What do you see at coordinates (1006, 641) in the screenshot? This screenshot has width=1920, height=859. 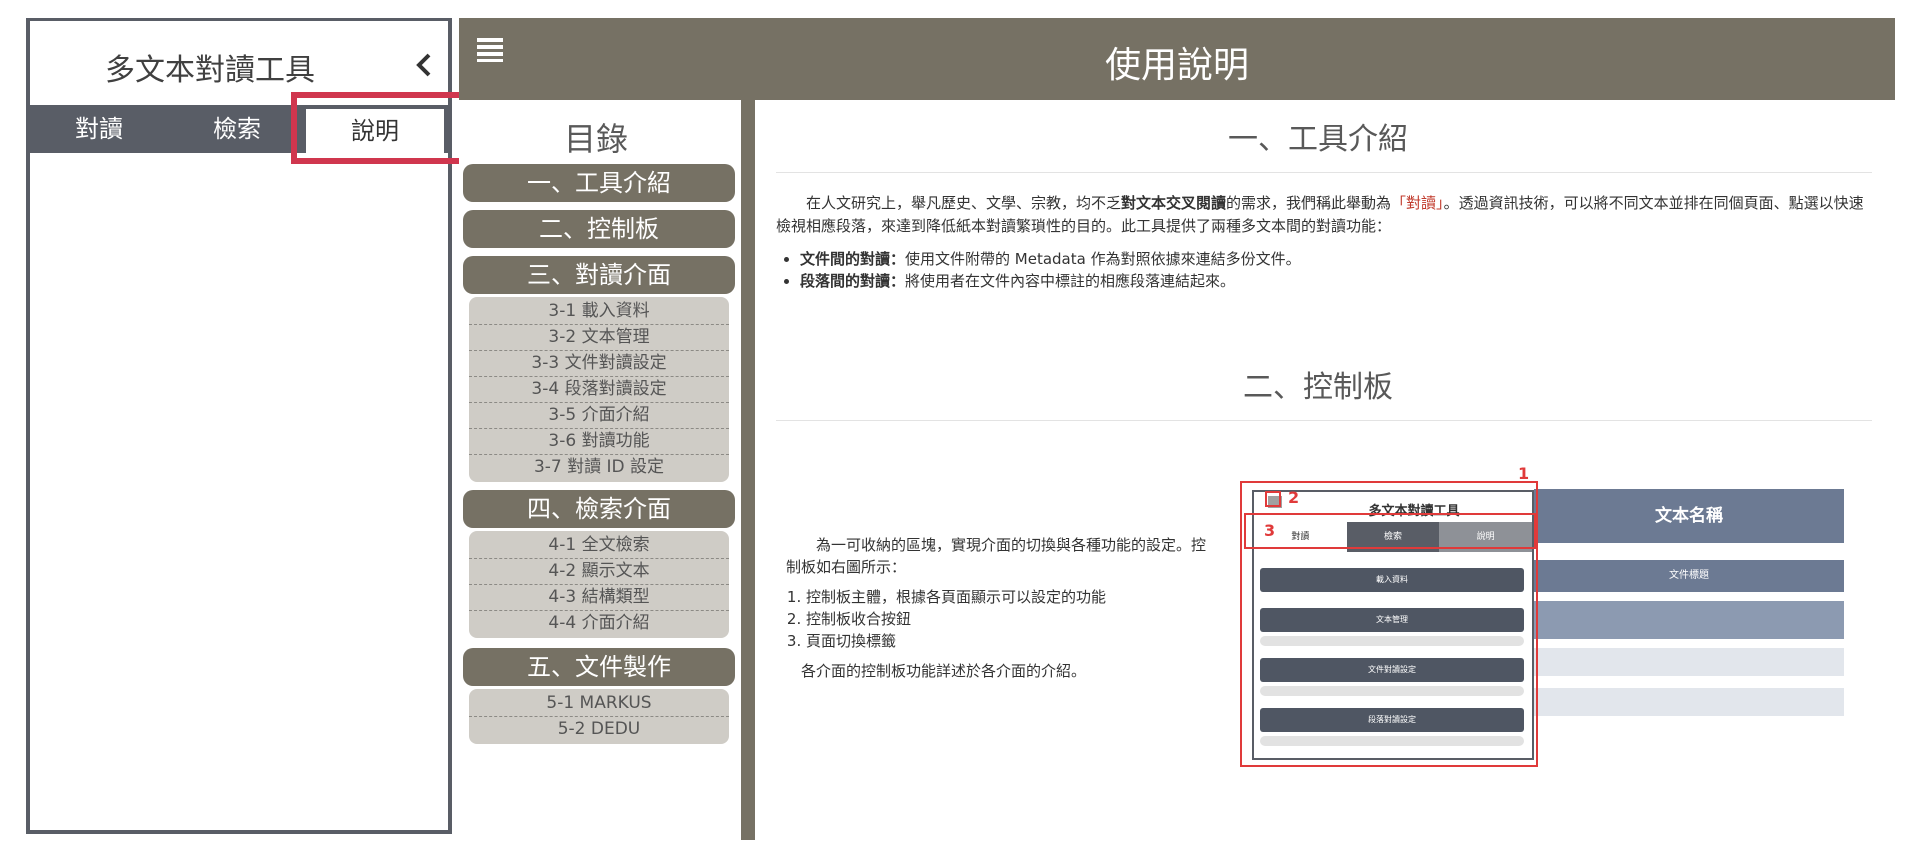 I see `list-item: 頁面切換標籤` at bounding box center [1006, 641].